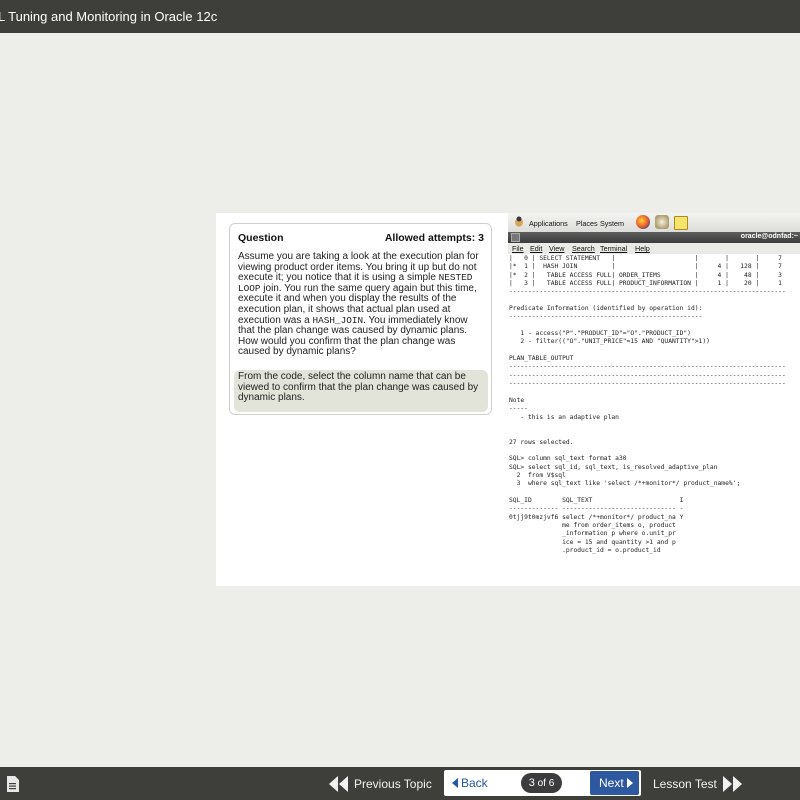 This screenshot has height=800, width=800. Describe the element at coordinates (556, 248) in the screenshot. I see `terminal-menu-view: View` at that location.